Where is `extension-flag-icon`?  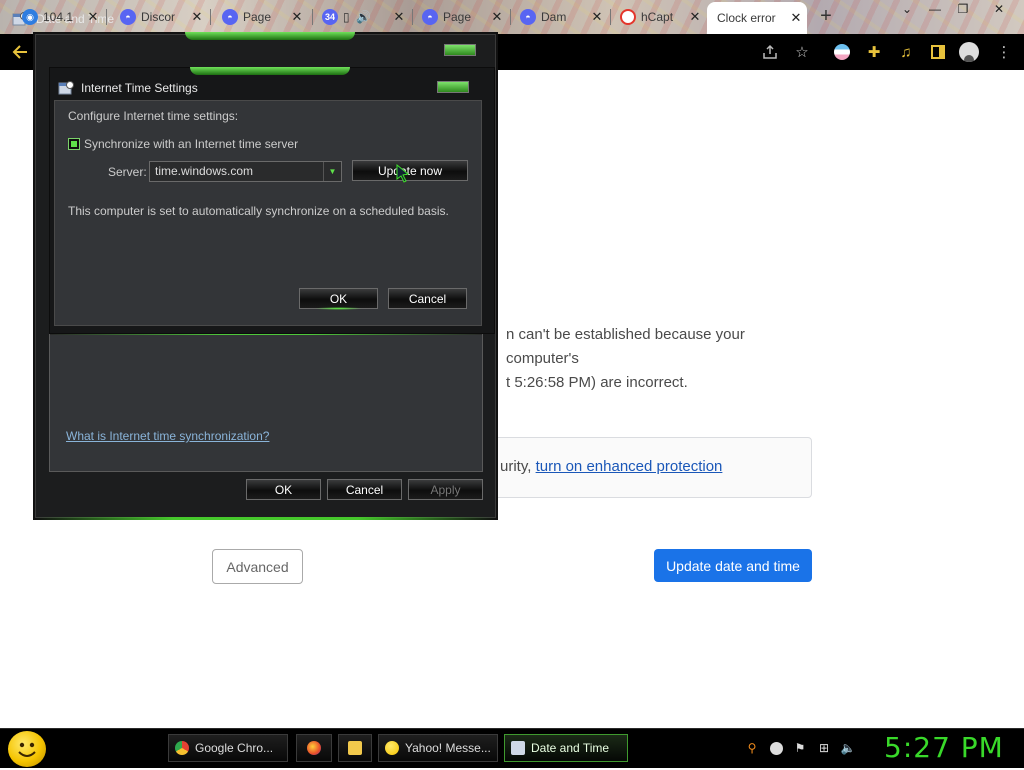 extension-flag-icon is located at coordinates (842, 52).